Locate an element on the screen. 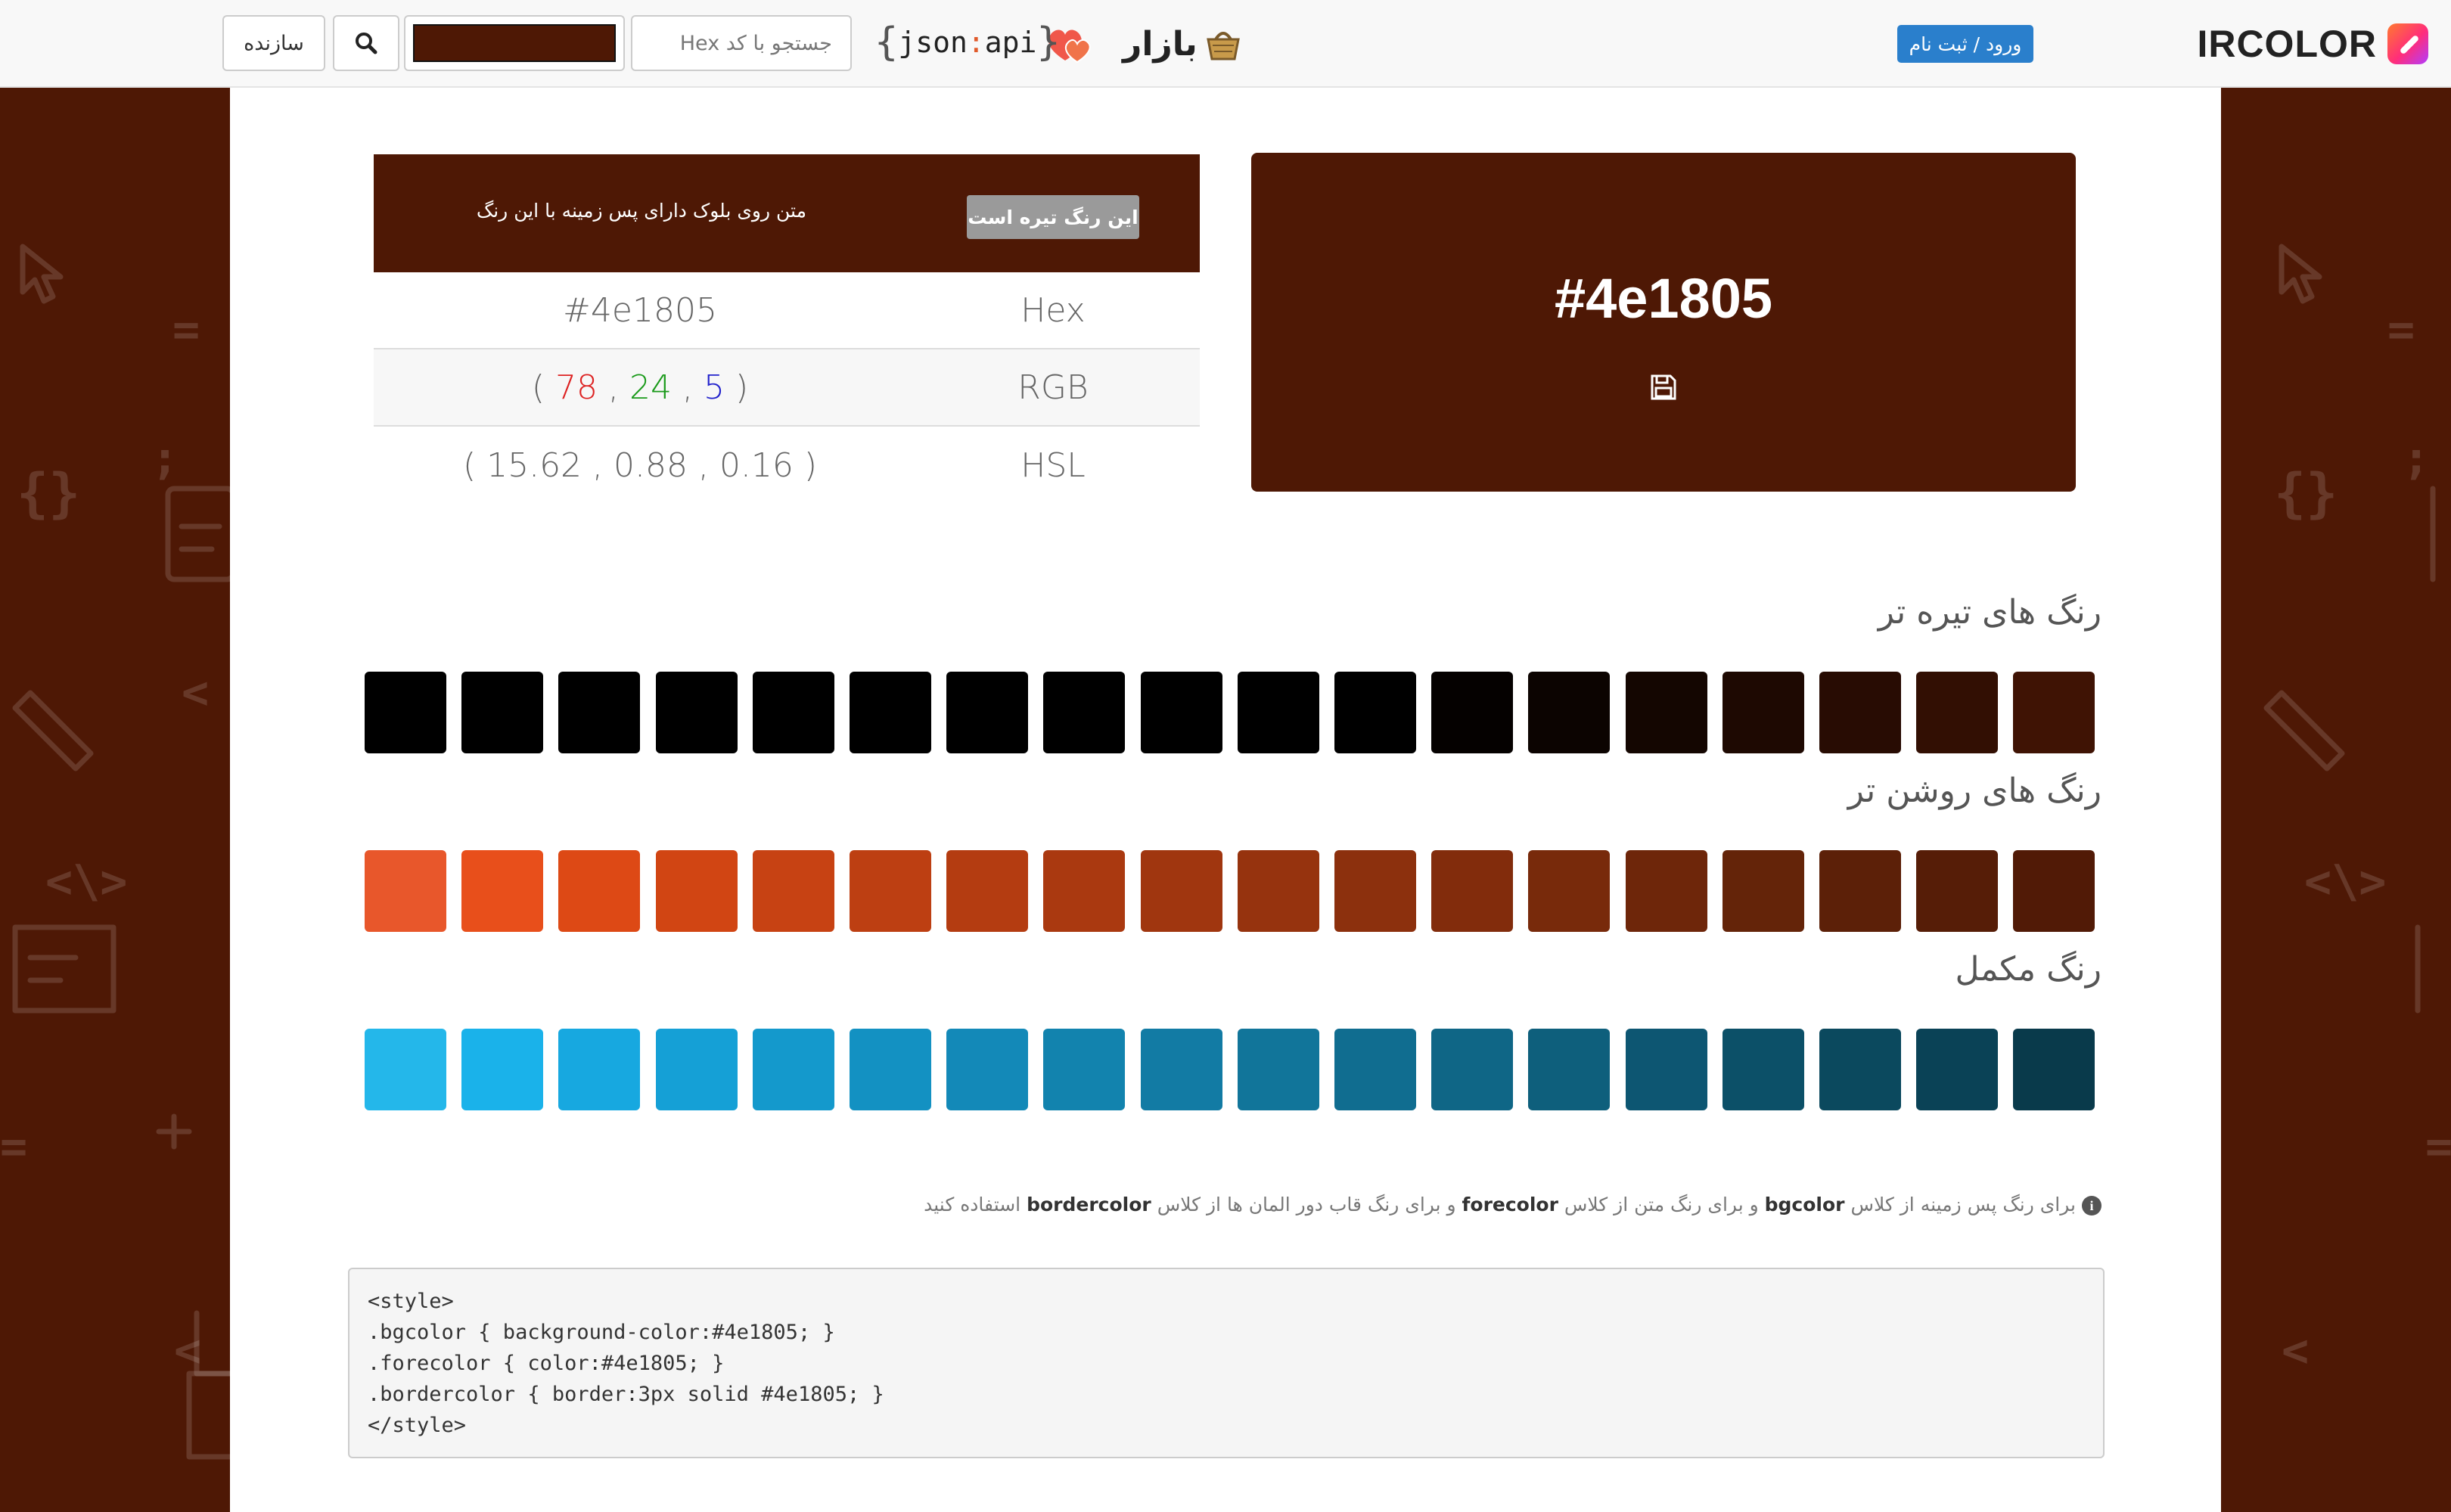 Image resolution: width=2451 pixels, height=1512 pixels. api-word: api is located at coordinates (1010, 42).